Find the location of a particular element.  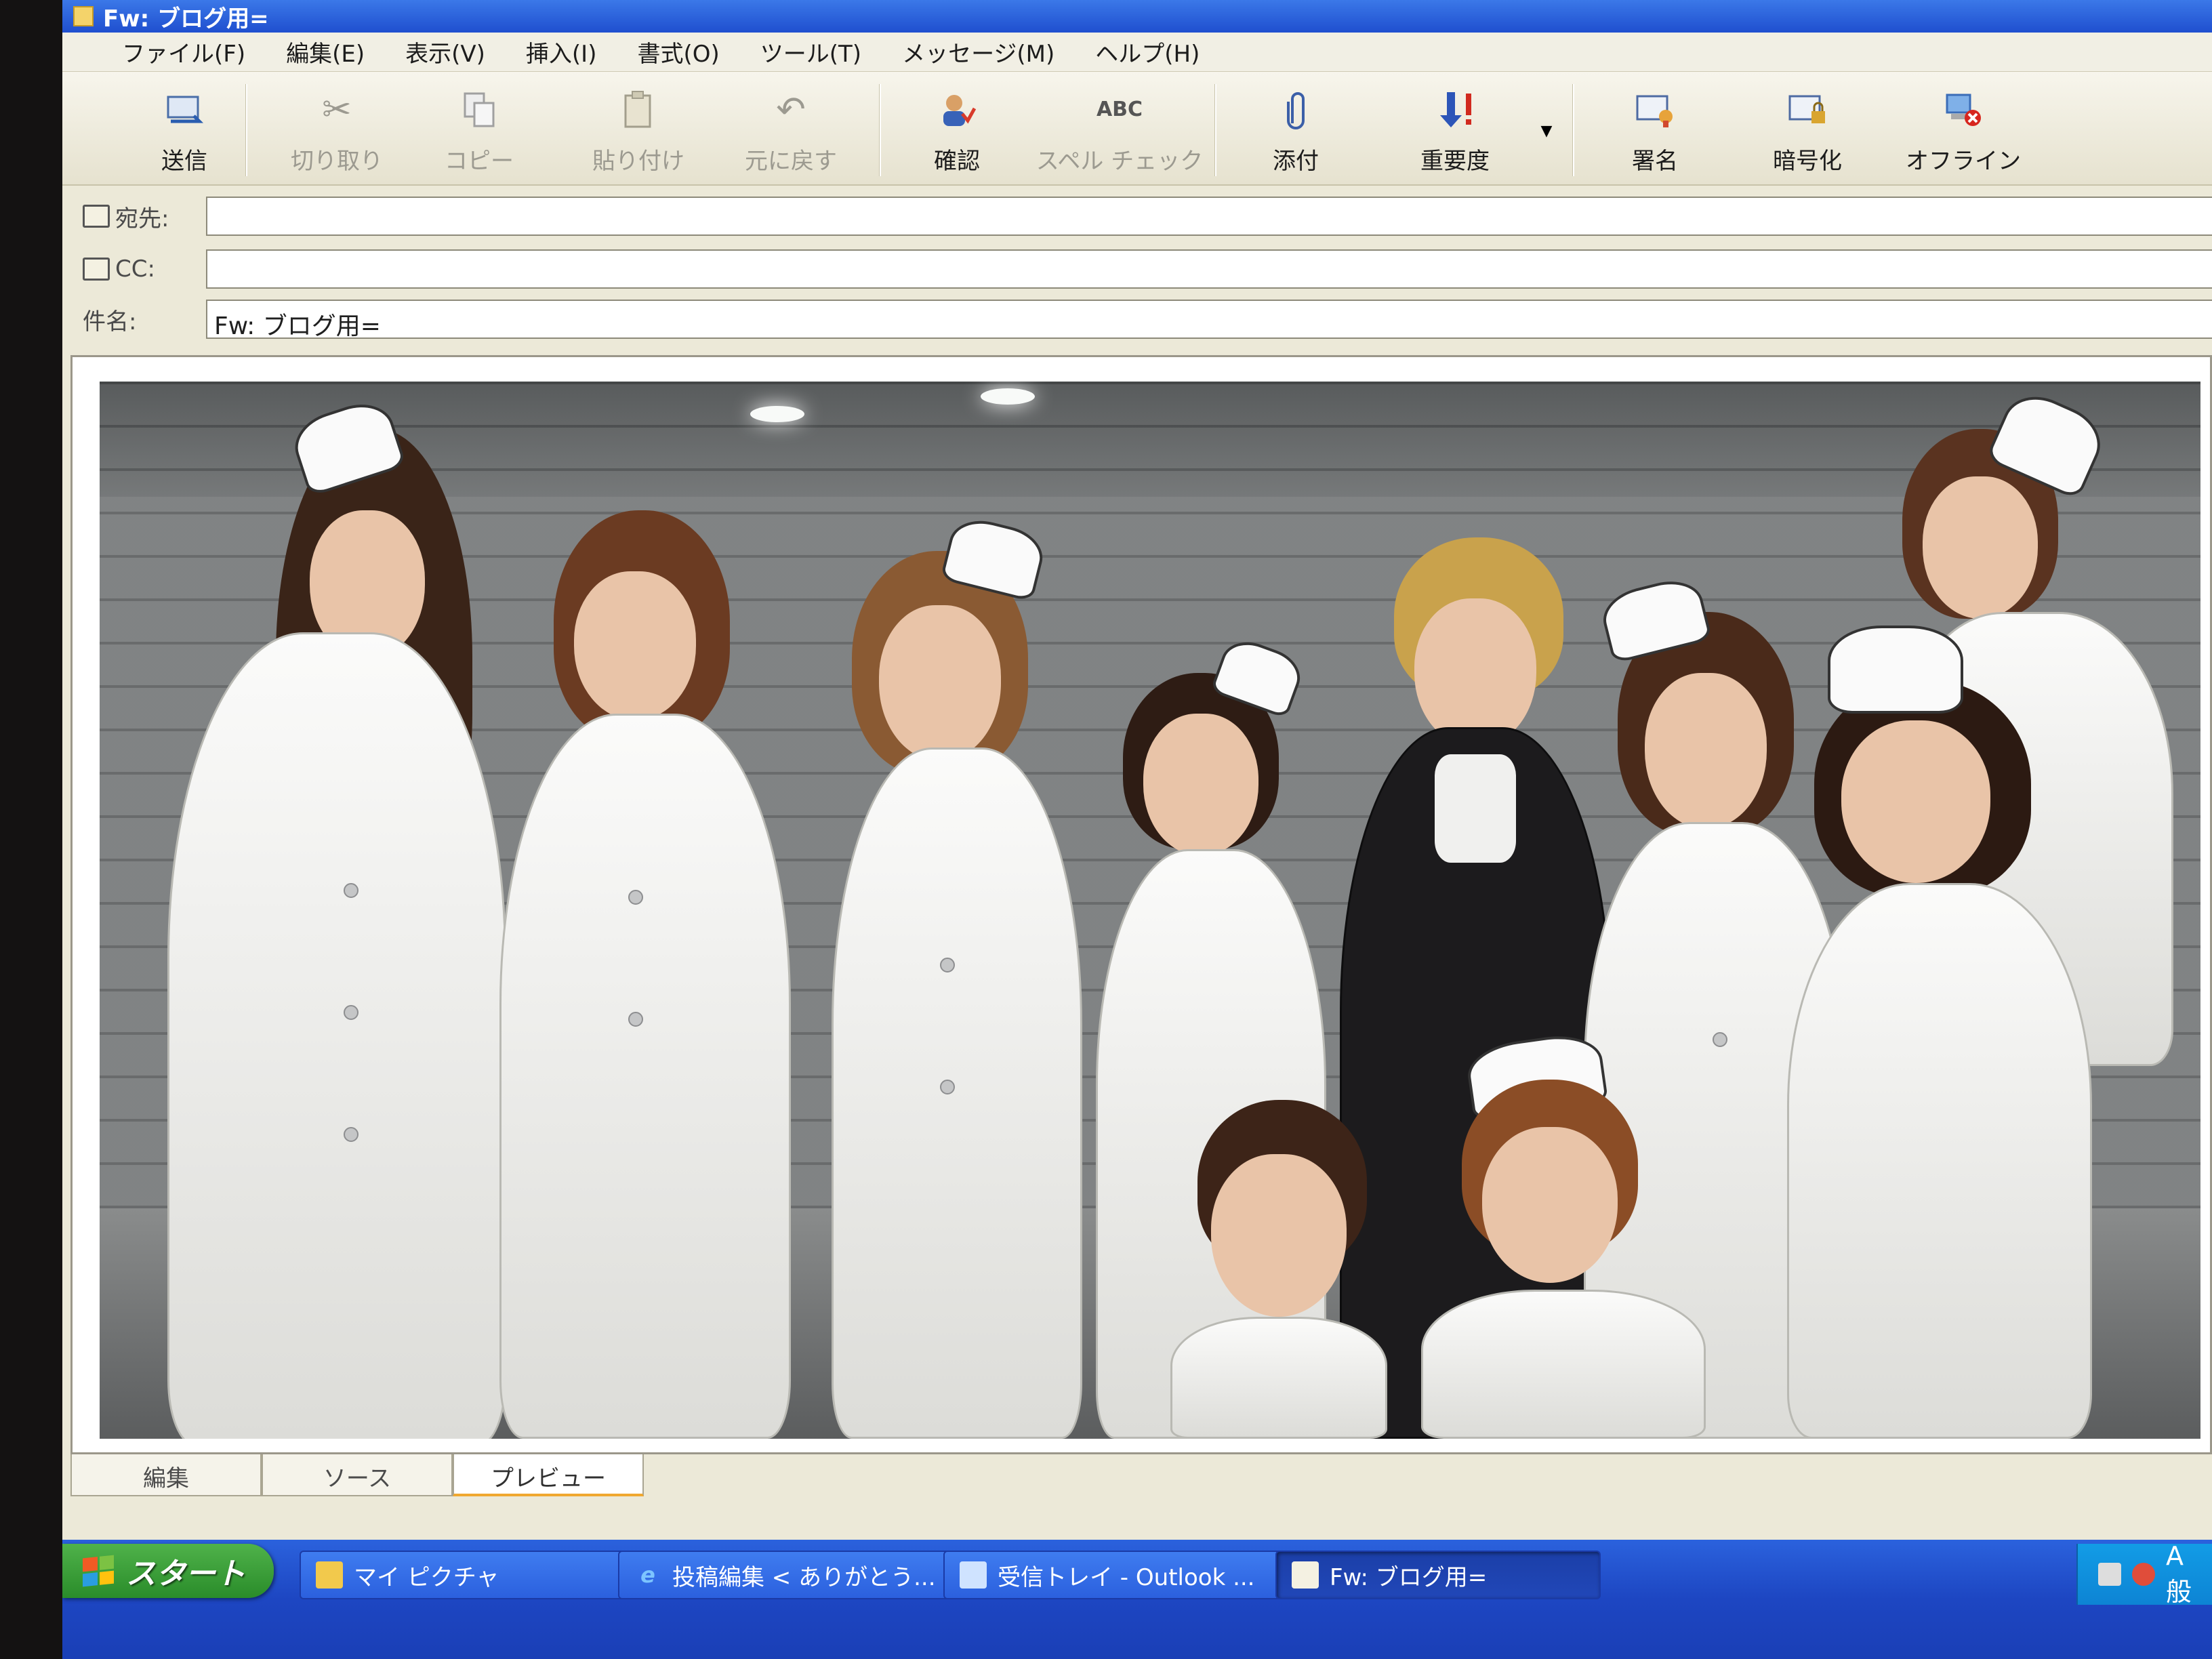

subject-row: 件名: Fw: ブログ用= is located at coordinates (1137, 319).